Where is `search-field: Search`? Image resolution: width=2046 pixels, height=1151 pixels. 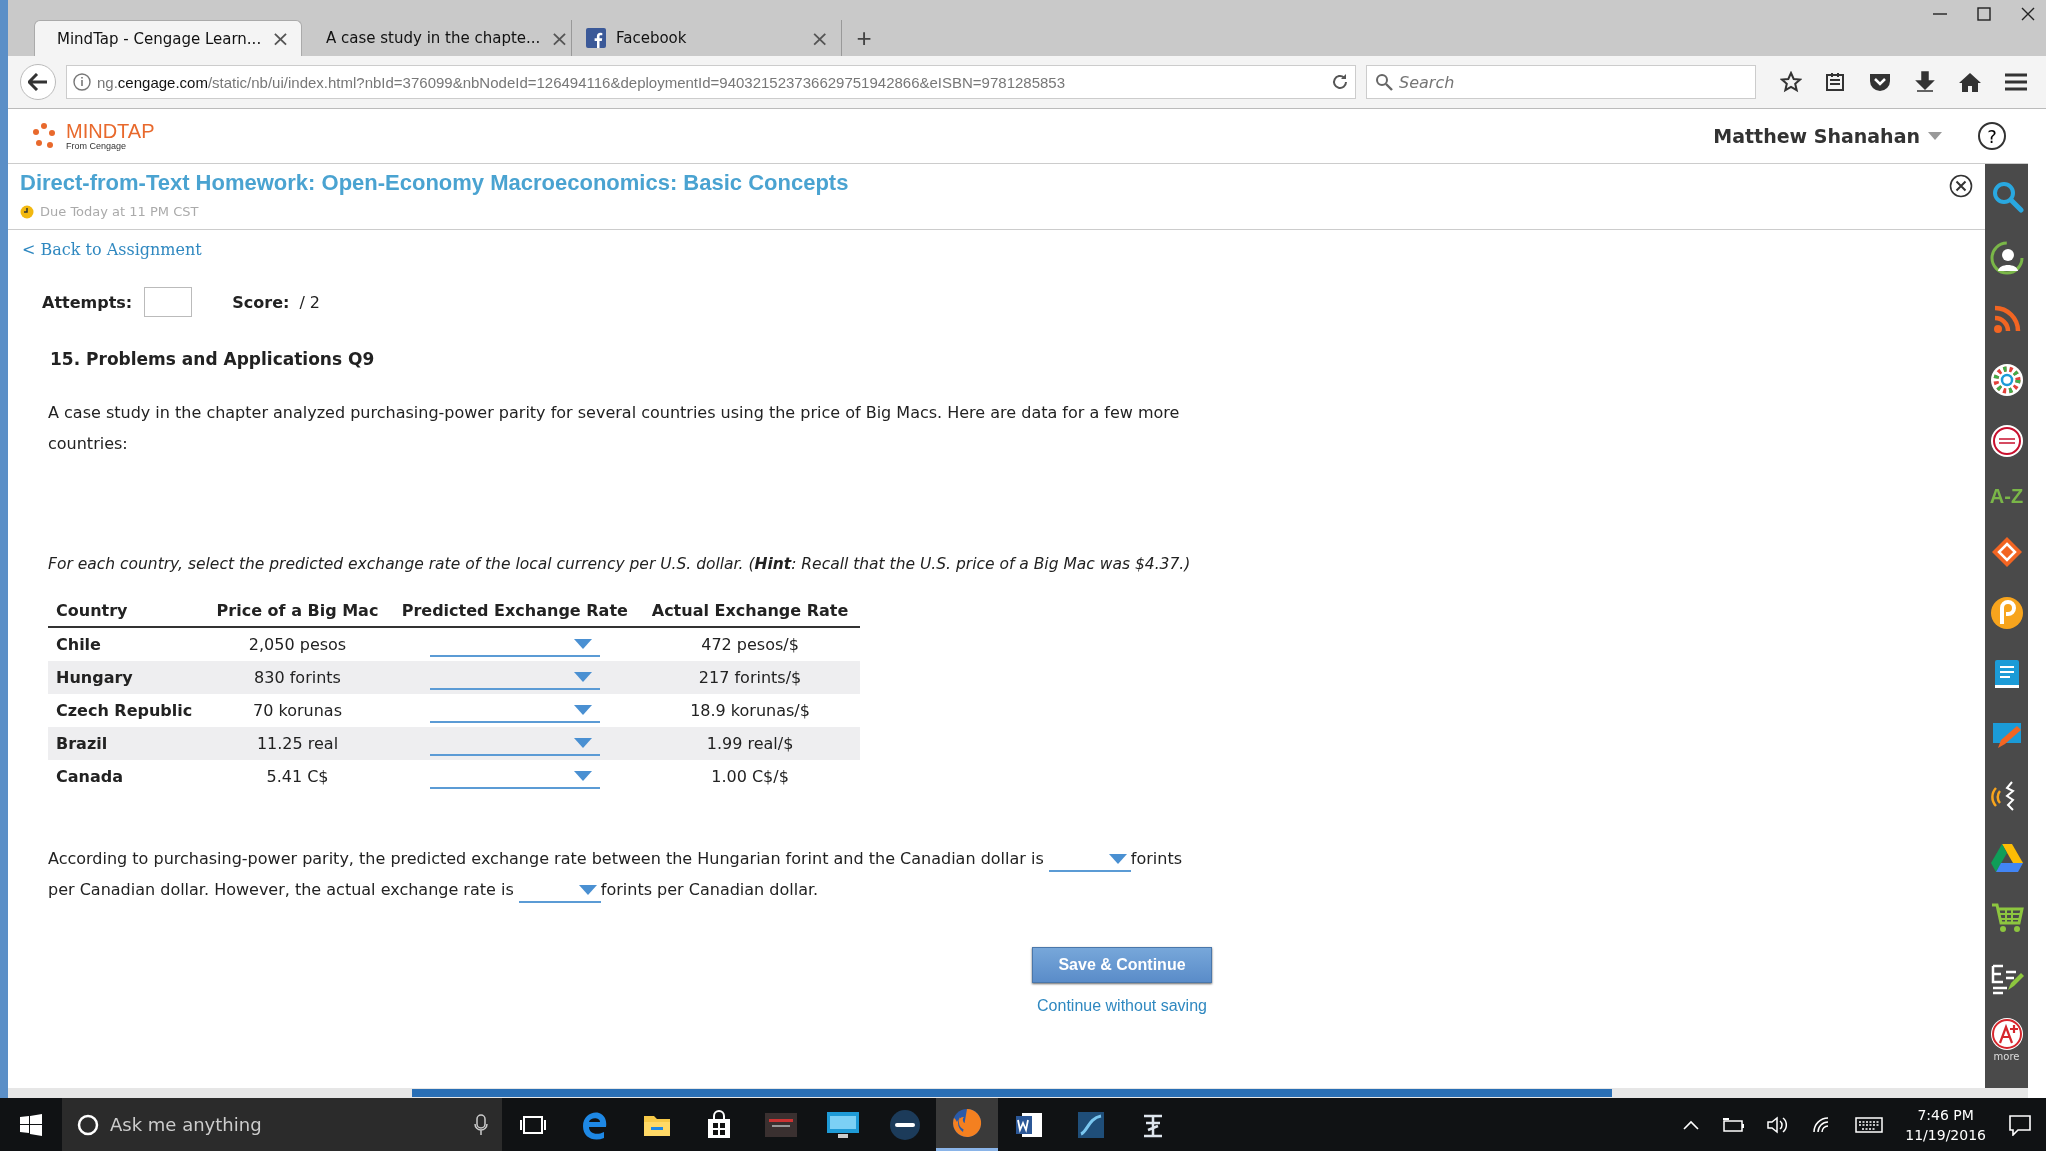
search-field: Search is located at coordinates (1561, 82).